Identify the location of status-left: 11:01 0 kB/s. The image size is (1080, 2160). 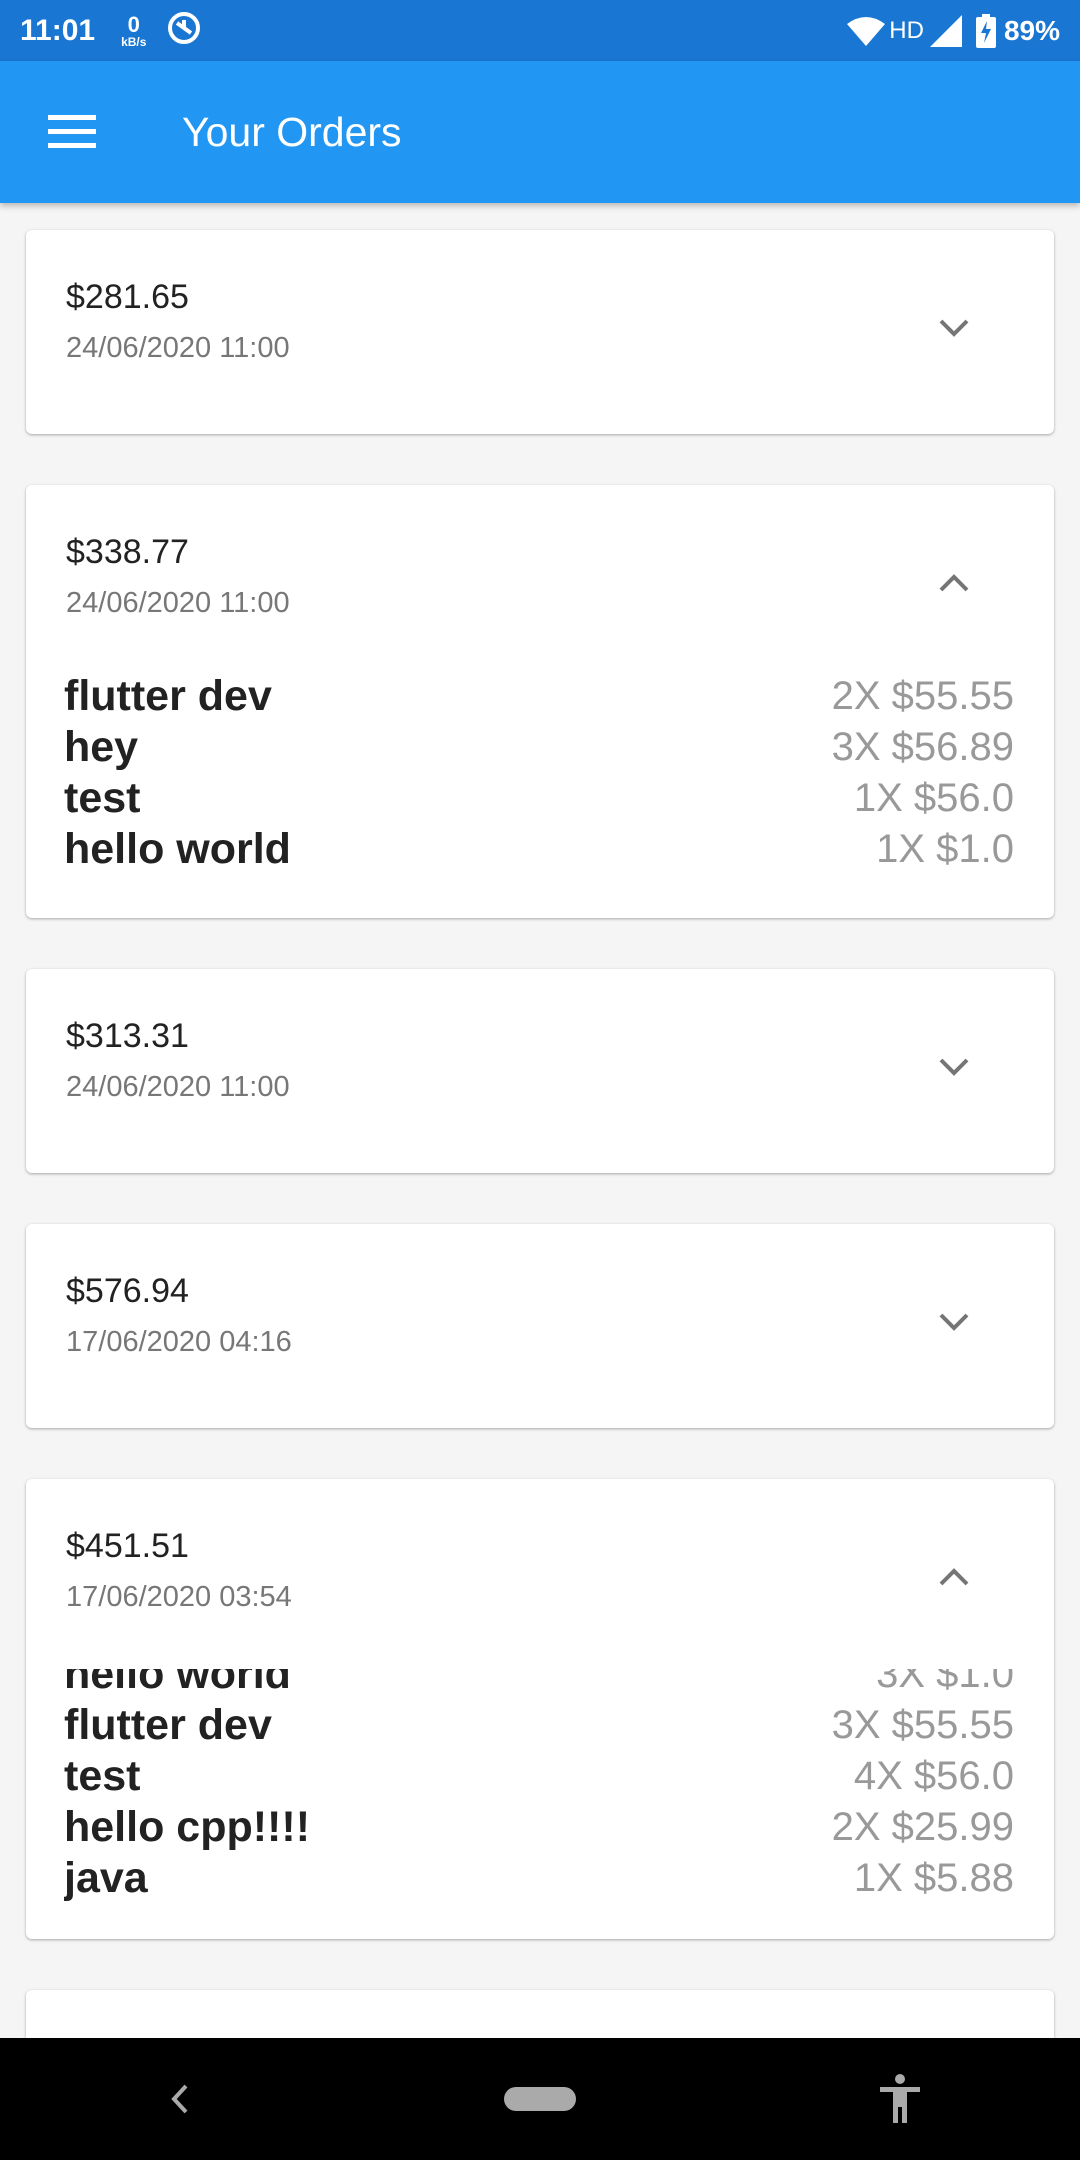
(111, 30).